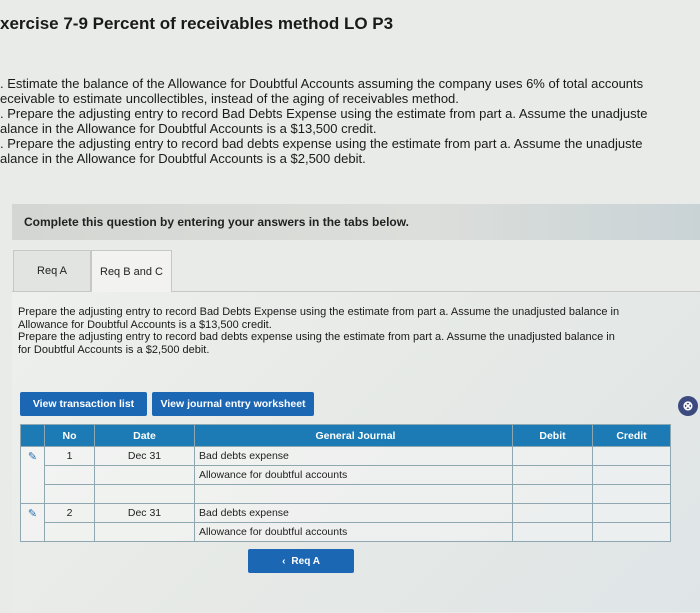  I want to click on tab-label: Req A, so click(52, 271).